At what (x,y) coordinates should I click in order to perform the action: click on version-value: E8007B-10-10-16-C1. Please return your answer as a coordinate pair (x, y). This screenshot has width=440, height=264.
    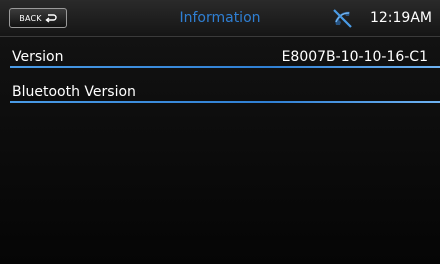
    Looking at the image, I should click on (354, 57).